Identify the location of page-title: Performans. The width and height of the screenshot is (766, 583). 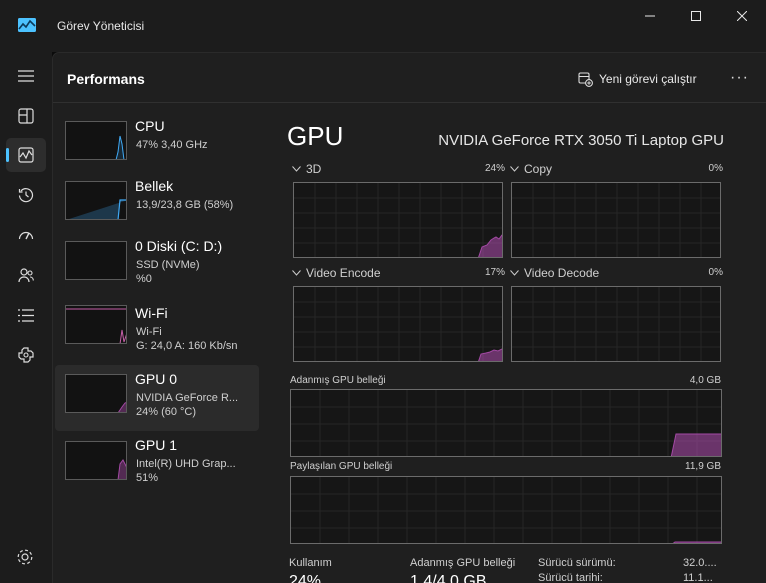
(106, 79).